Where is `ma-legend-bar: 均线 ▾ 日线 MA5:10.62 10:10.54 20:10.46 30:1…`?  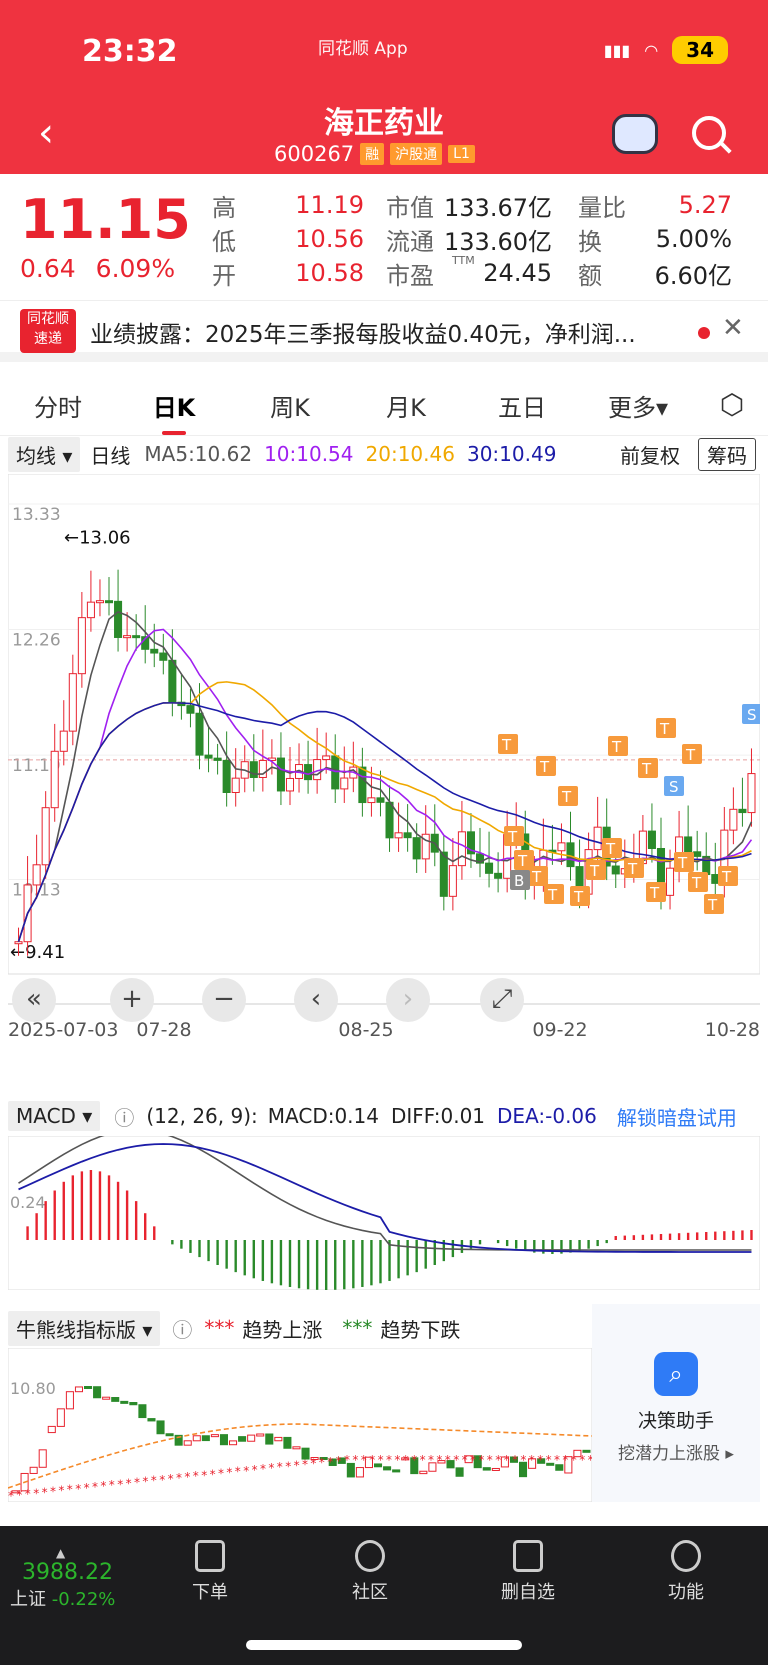 ma-legend-bar: 均线 ▾ 日线 MA5:10.62 10:10.54 20:10.46 30:1… is located at coordinates (384, 454).